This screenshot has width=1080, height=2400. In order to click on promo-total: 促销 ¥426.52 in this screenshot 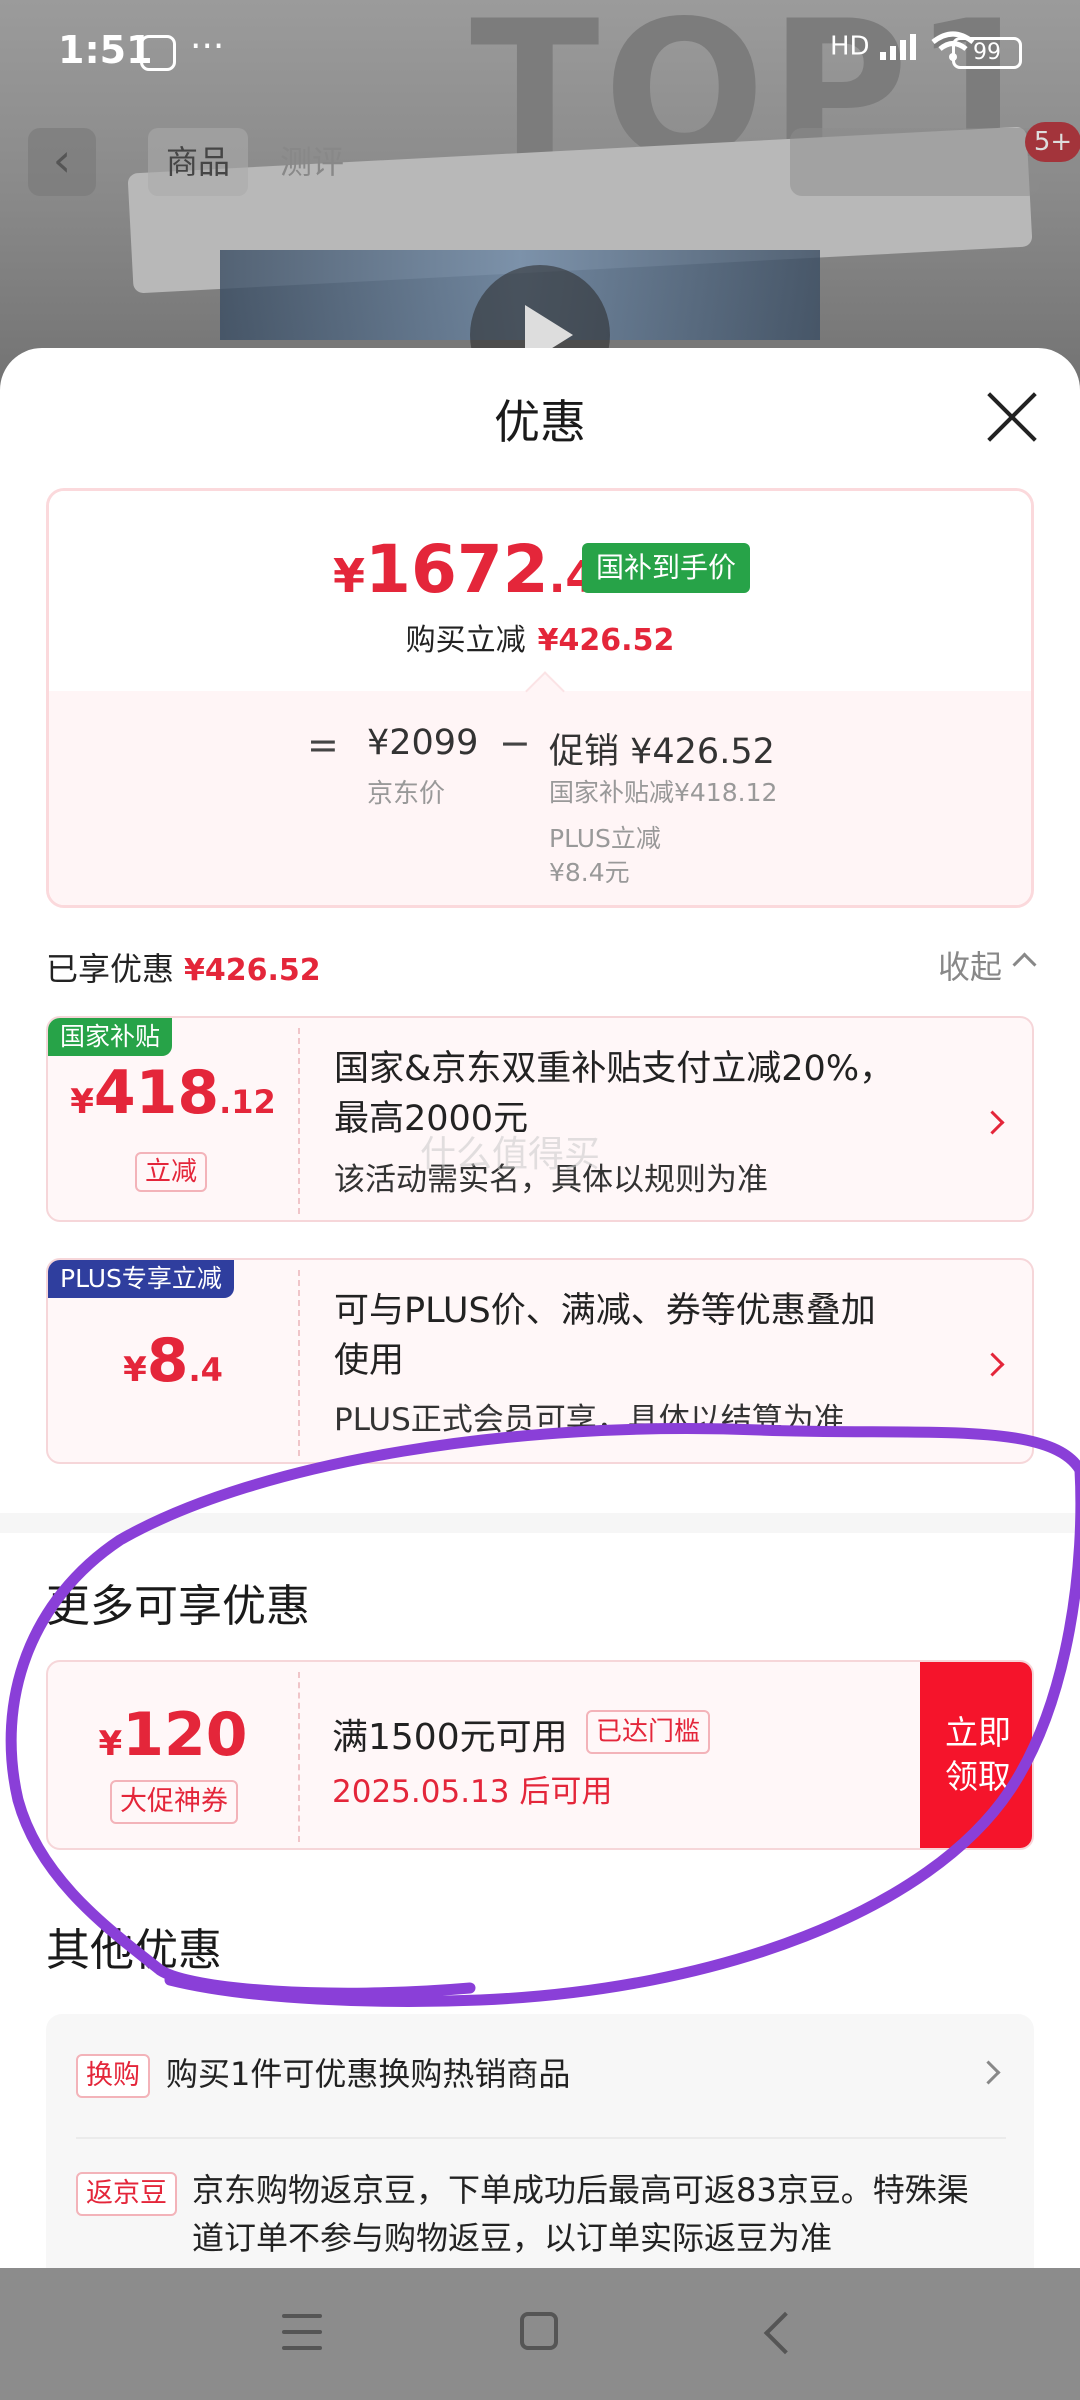, I will do `click(662, 752)`.